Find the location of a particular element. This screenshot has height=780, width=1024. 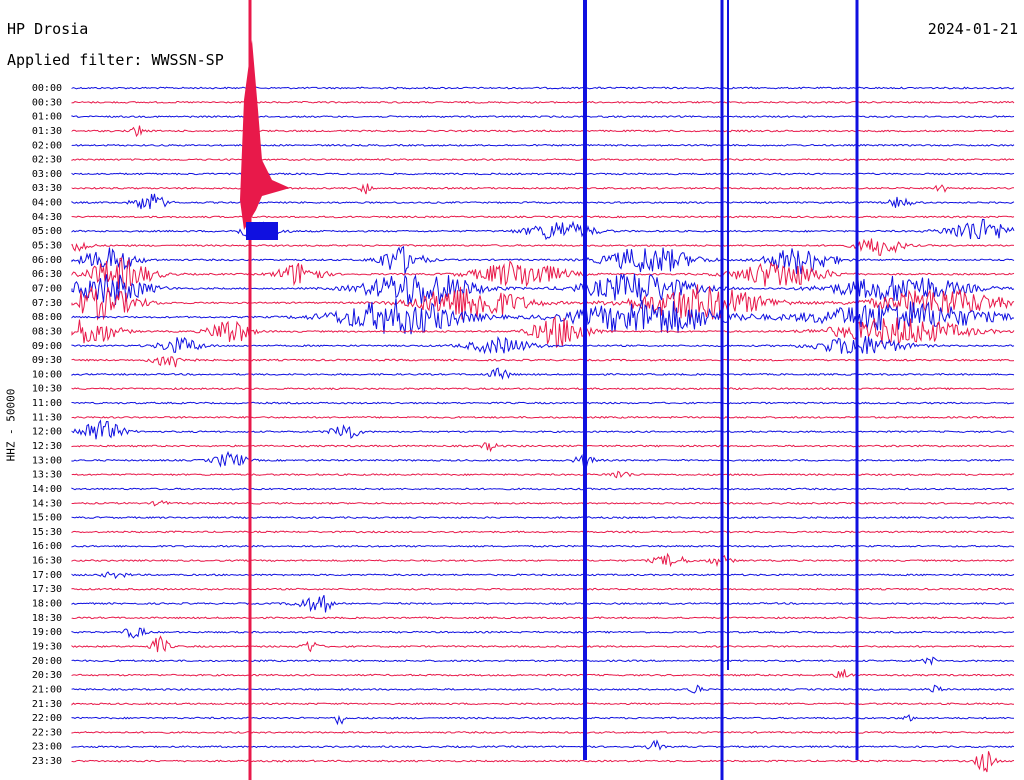

row-label: 12:30 is located at coordinates (47, 446).